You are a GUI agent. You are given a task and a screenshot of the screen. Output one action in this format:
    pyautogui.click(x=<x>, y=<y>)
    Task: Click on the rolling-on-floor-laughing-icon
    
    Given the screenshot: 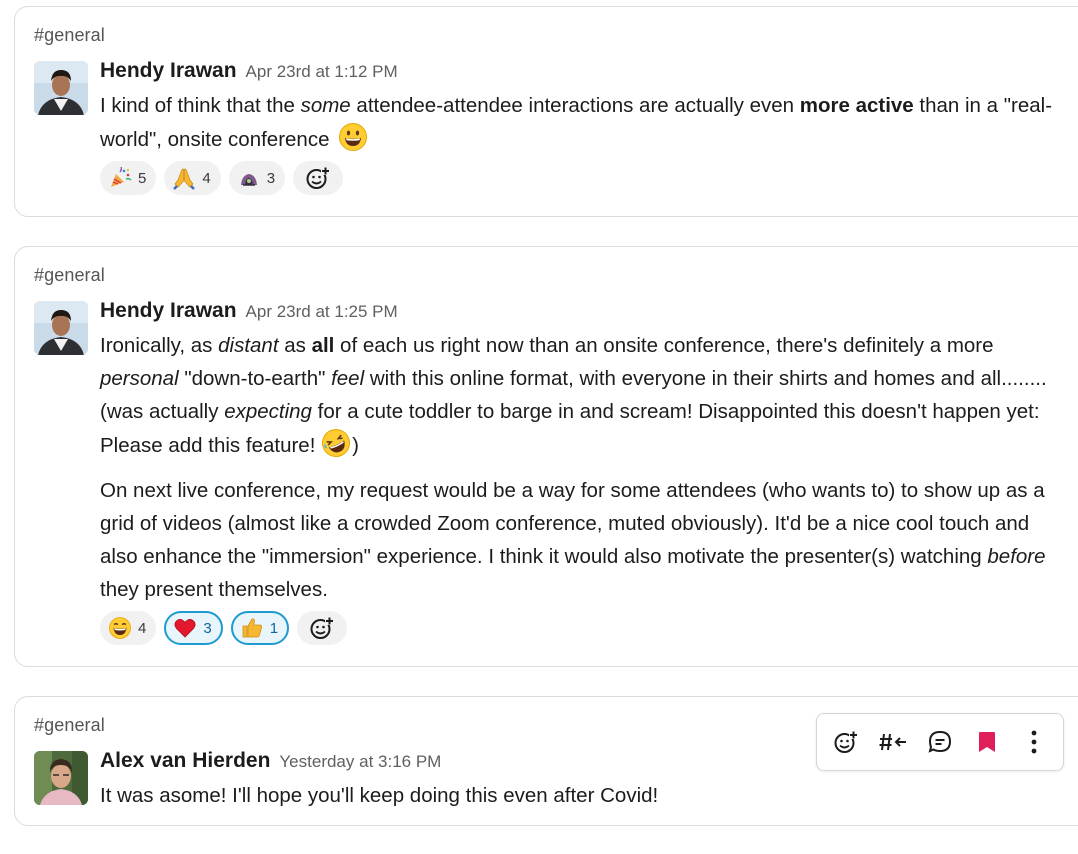 What is the action you would take?
    pyautogui.click(x=336, y=443)
    